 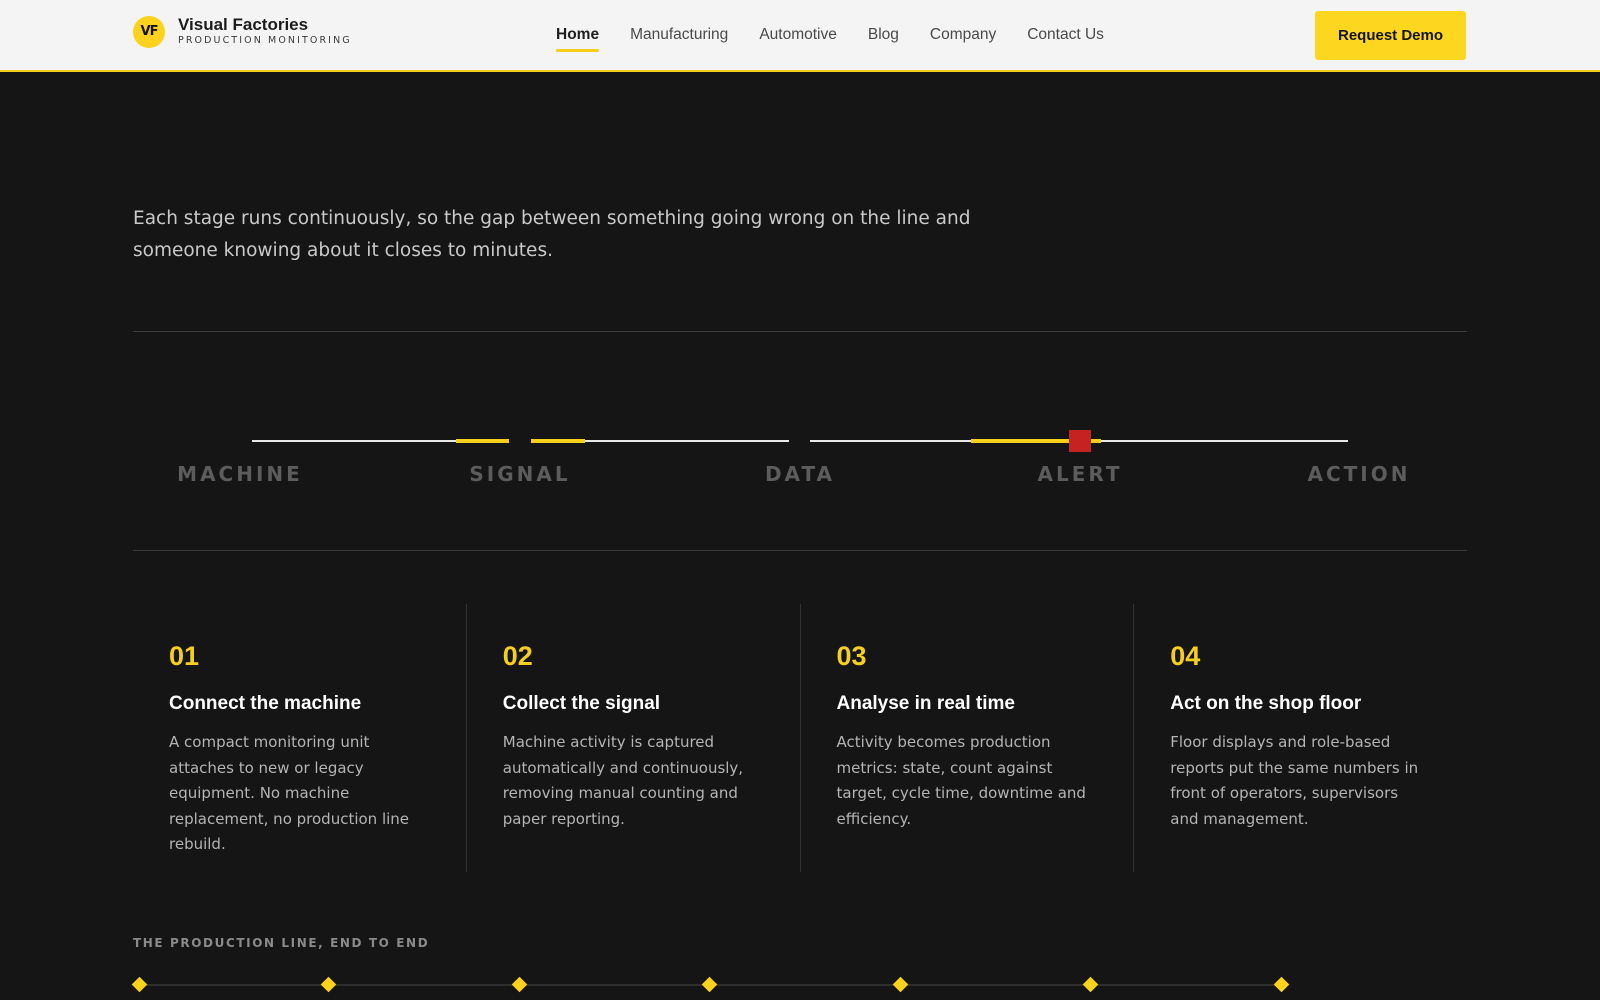 I want to click on brand-text: Visual Factories PRODUCTION MONITORING, so click(x=265, y=31).